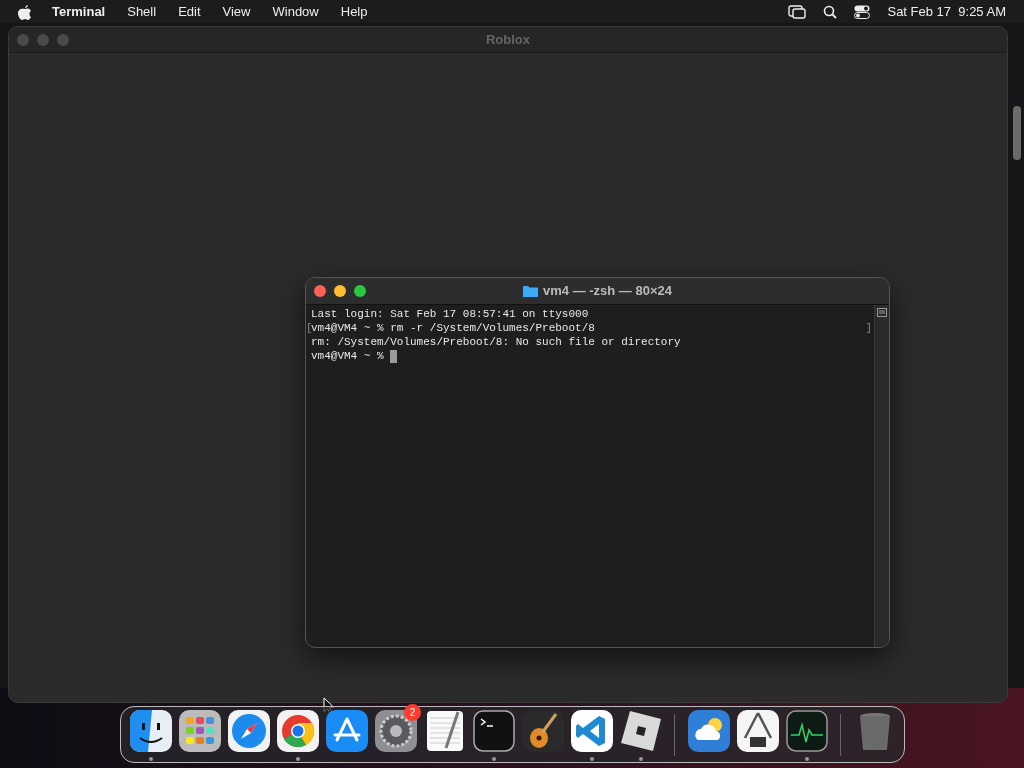 This screenshot has width=1024, height=768. Describe the element at coordinates (320, 291) in the screenshot. I see `close-button` at that location.